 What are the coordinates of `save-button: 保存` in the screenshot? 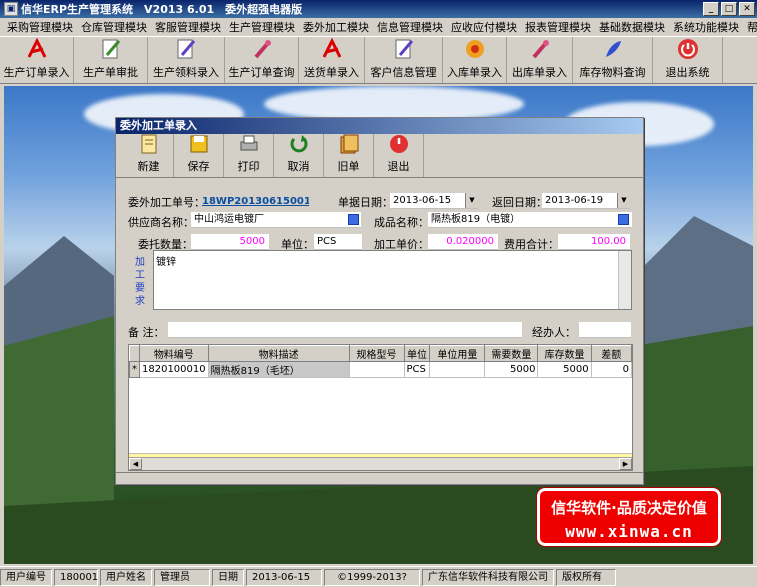 It's located at (199, 155).